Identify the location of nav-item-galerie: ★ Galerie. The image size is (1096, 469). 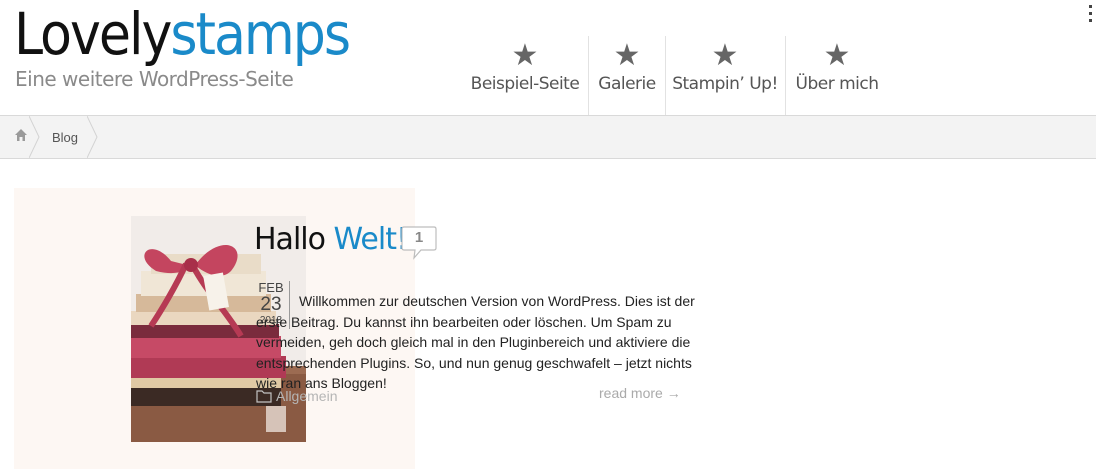
(627, 76).